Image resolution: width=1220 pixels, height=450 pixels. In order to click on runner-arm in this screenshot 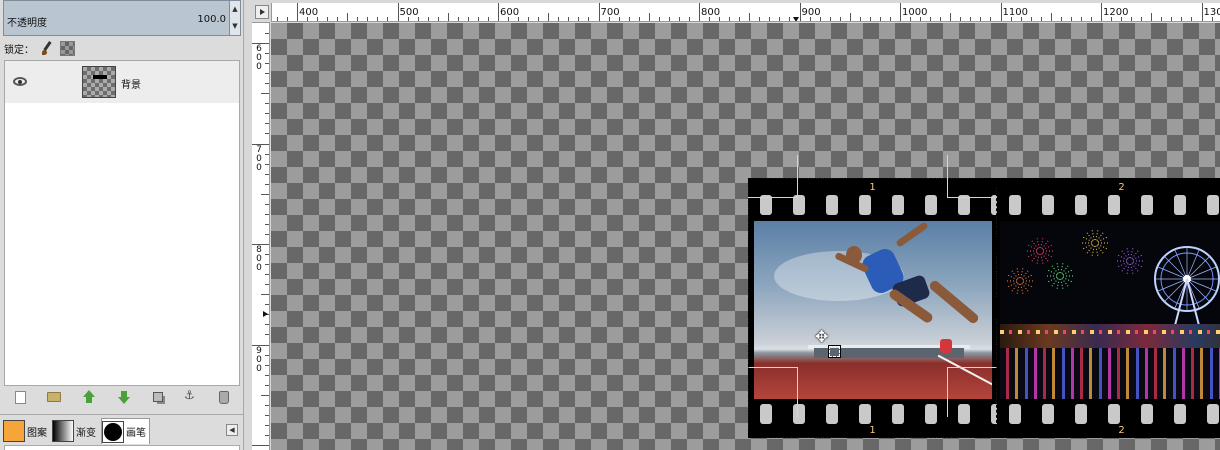, I will do `click(912, 234)`.